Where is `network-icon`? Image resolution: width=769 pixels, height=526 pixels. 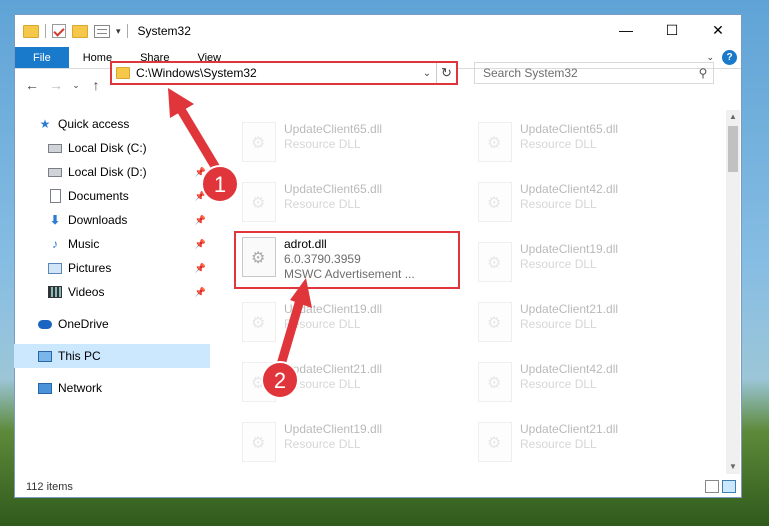 network-icon is located at coordinates (45, 388).